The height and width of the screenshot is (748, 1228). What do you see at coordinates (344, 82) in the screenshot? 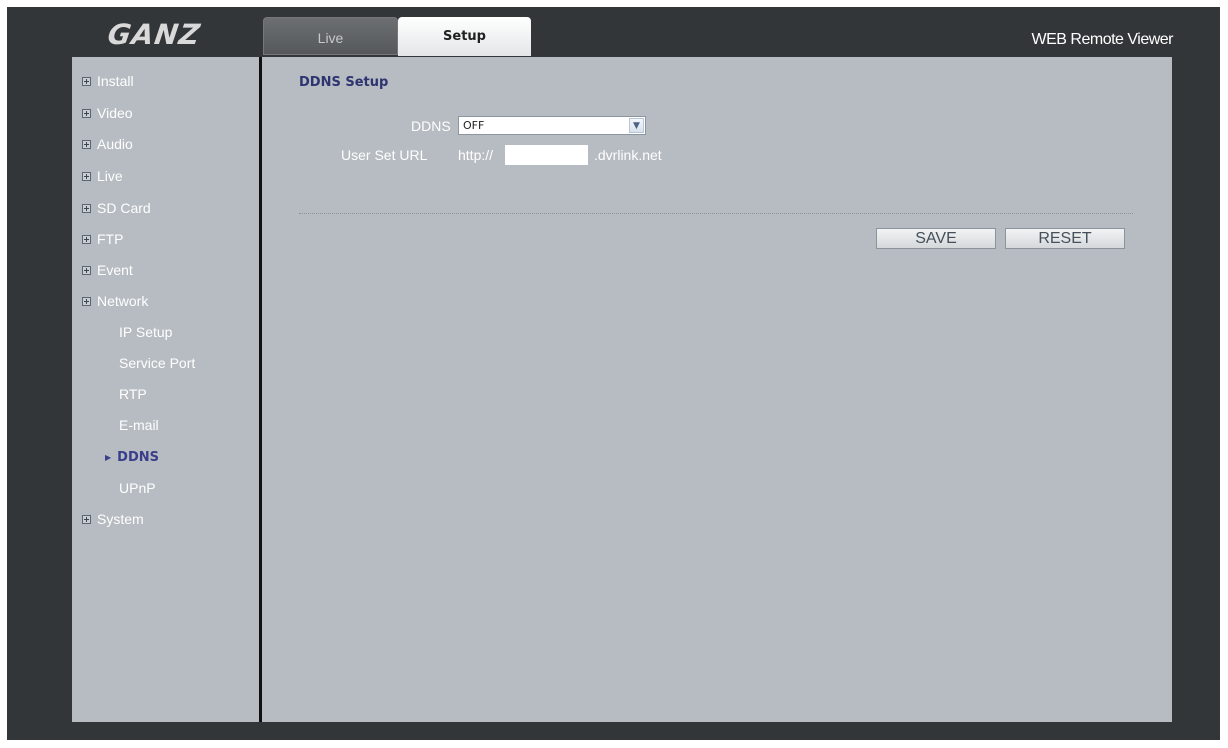
I see `section-title: DDNS Setup` at bounding box center [344, 82].